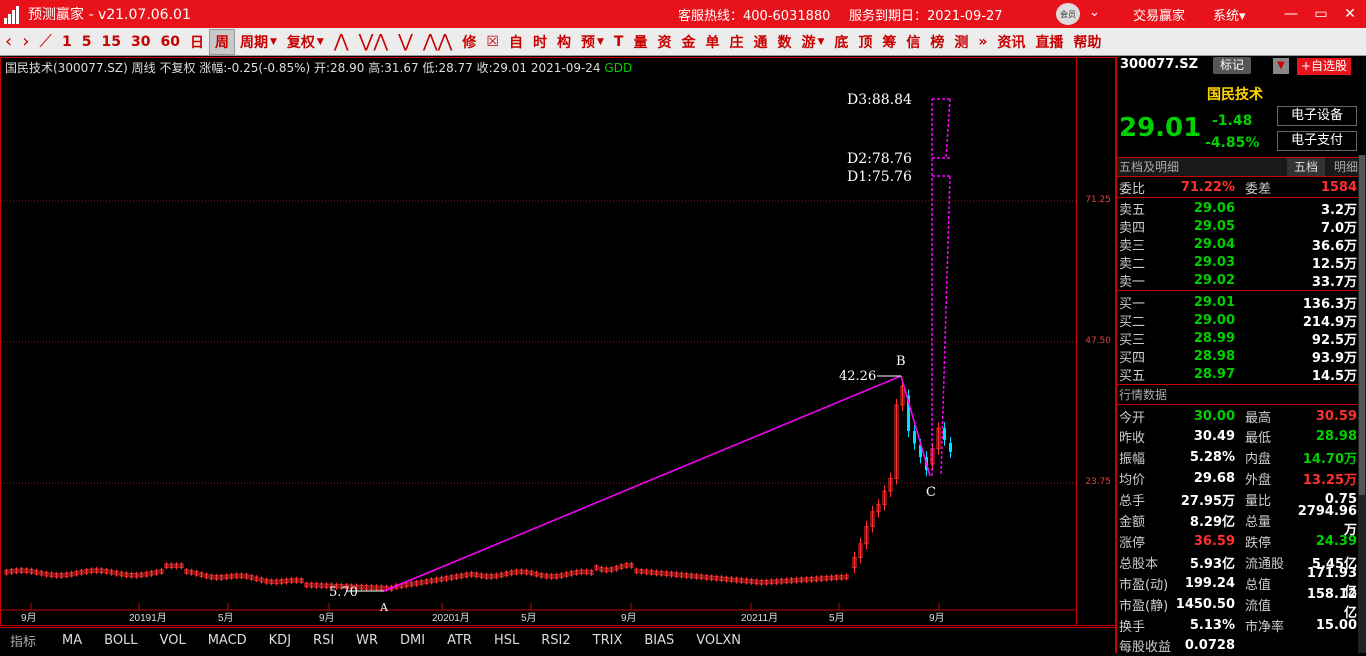 This screenshot has height=656, width=1366. What do you see at coordinates (564, 42) in the screenshot?
I see `structure-button: 构` at bounding box center [564, 42].